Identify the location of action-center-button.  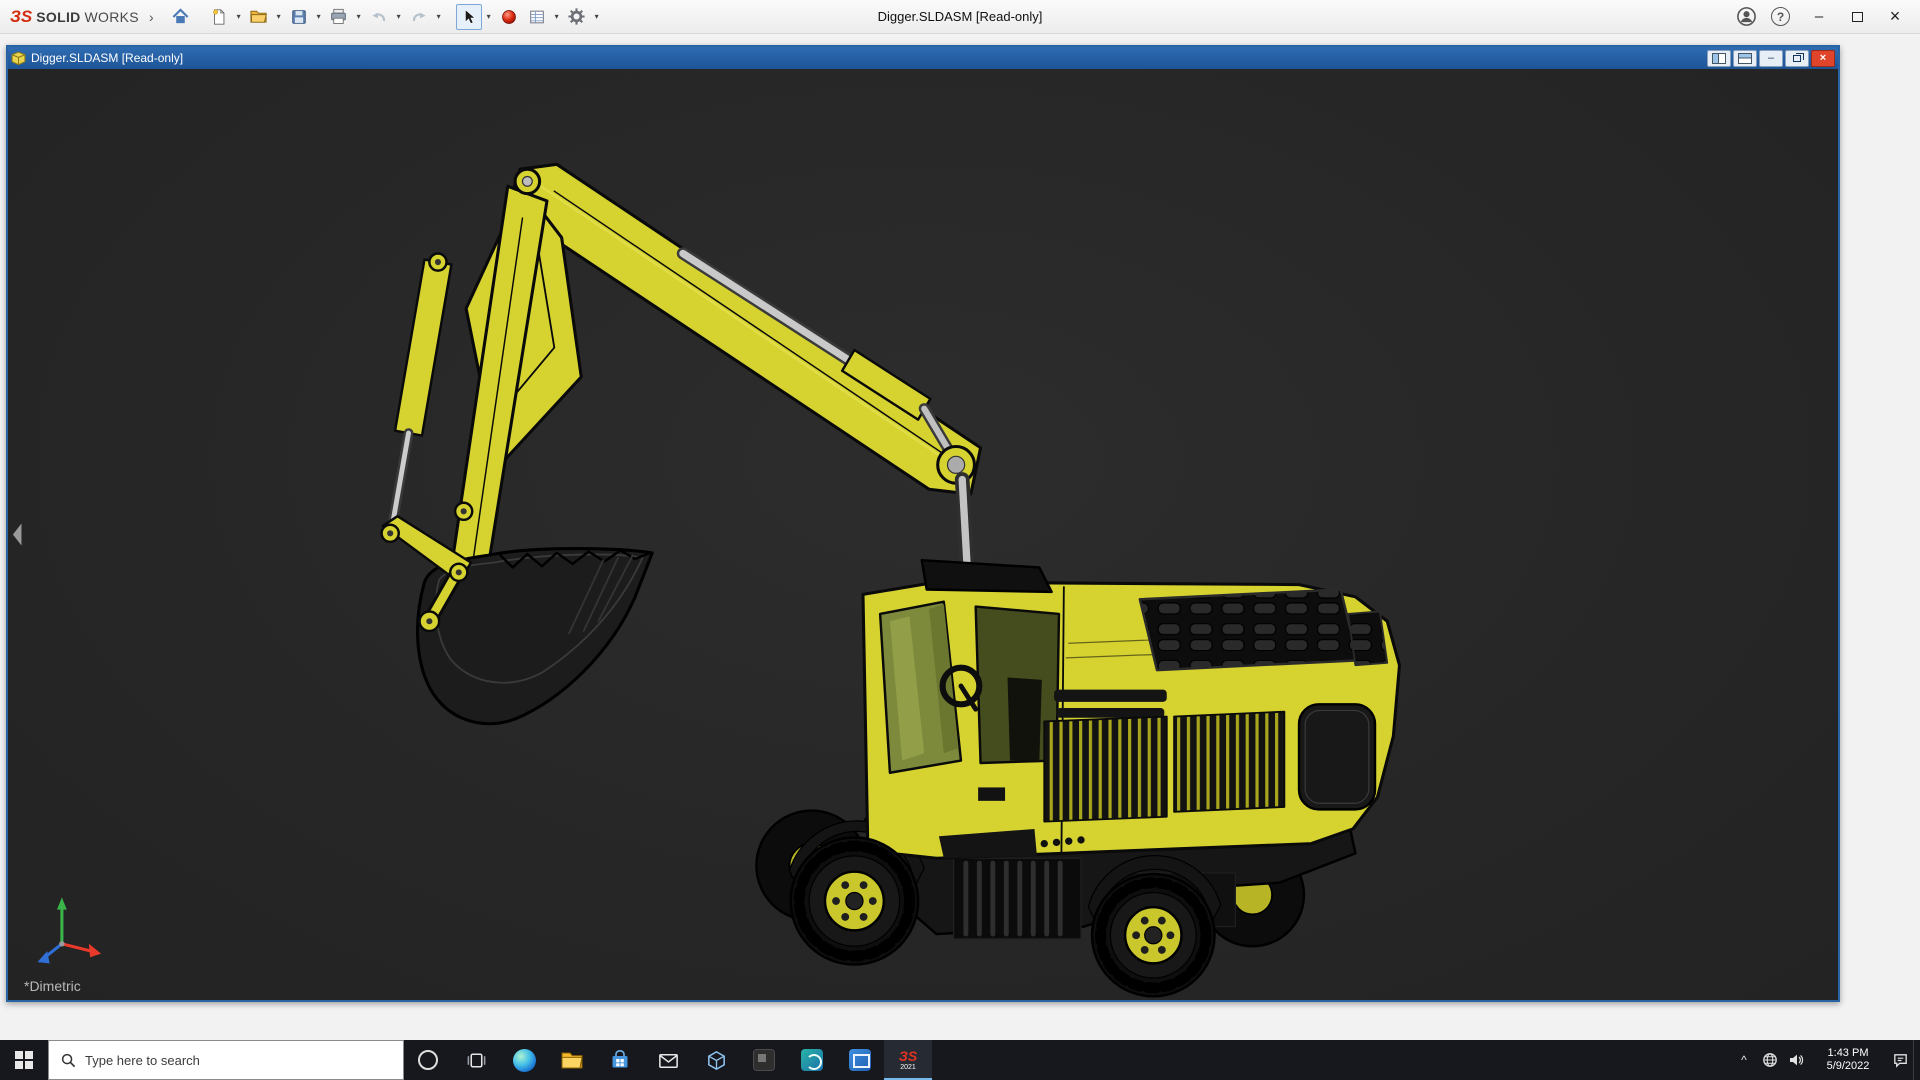
(1900, 1060).